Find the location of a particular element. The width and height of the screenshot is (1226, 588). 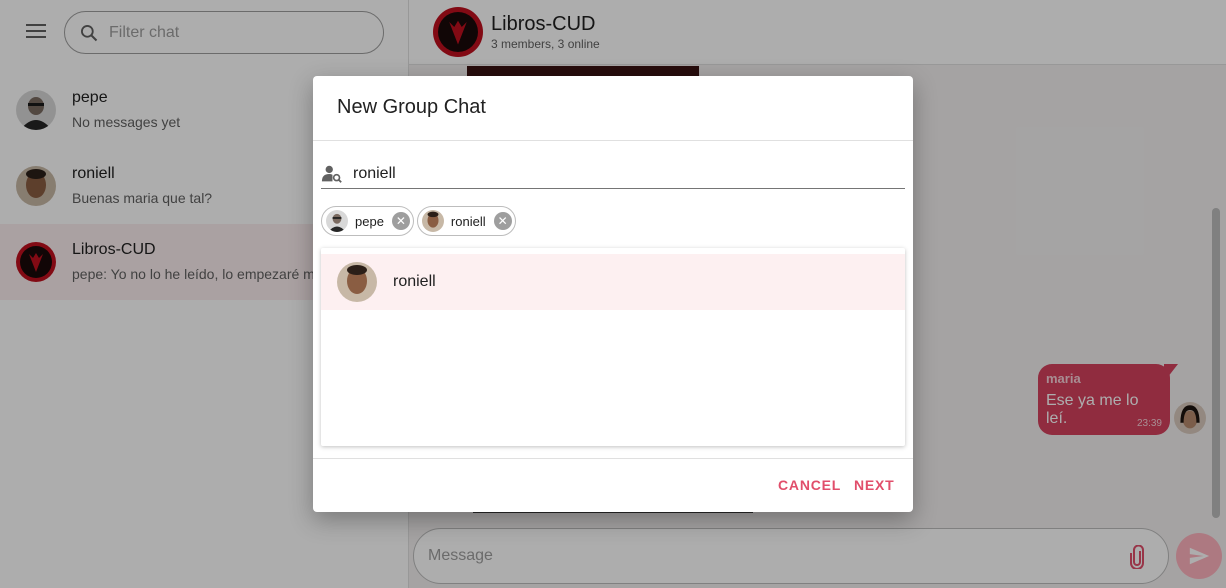

result-name: roniell is located at coordinates (414, 281).